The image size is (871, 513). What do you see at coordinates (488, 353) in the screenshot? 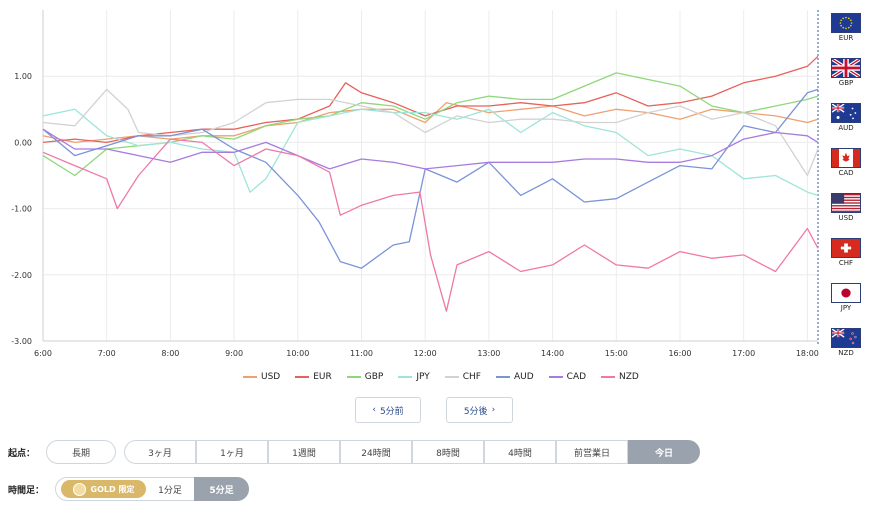
I see `x-tick-label: 13:00` at bounding box center [488, 353].